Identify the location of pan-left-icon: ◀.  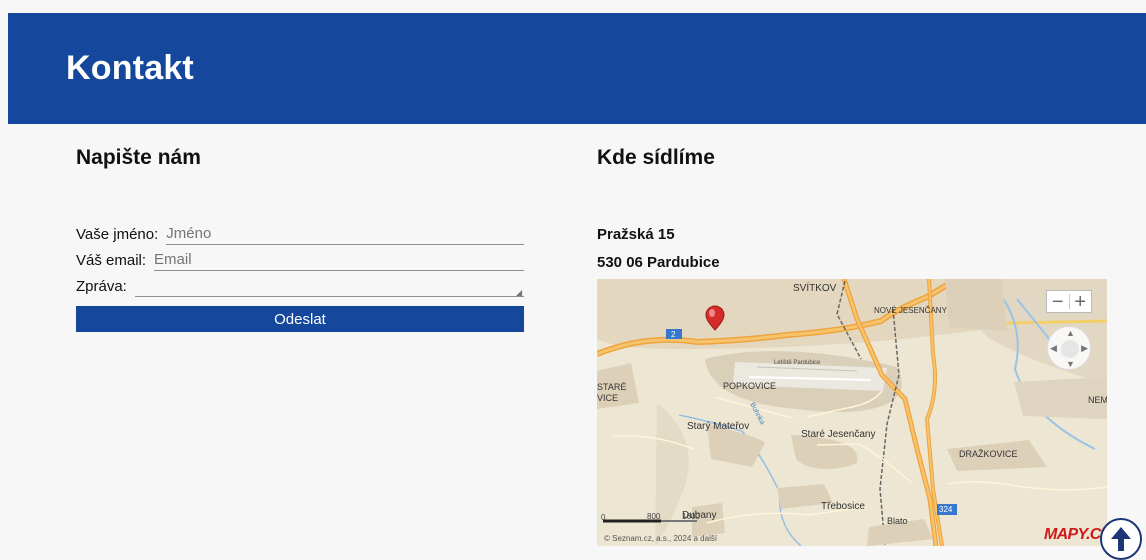
(1053, 348).